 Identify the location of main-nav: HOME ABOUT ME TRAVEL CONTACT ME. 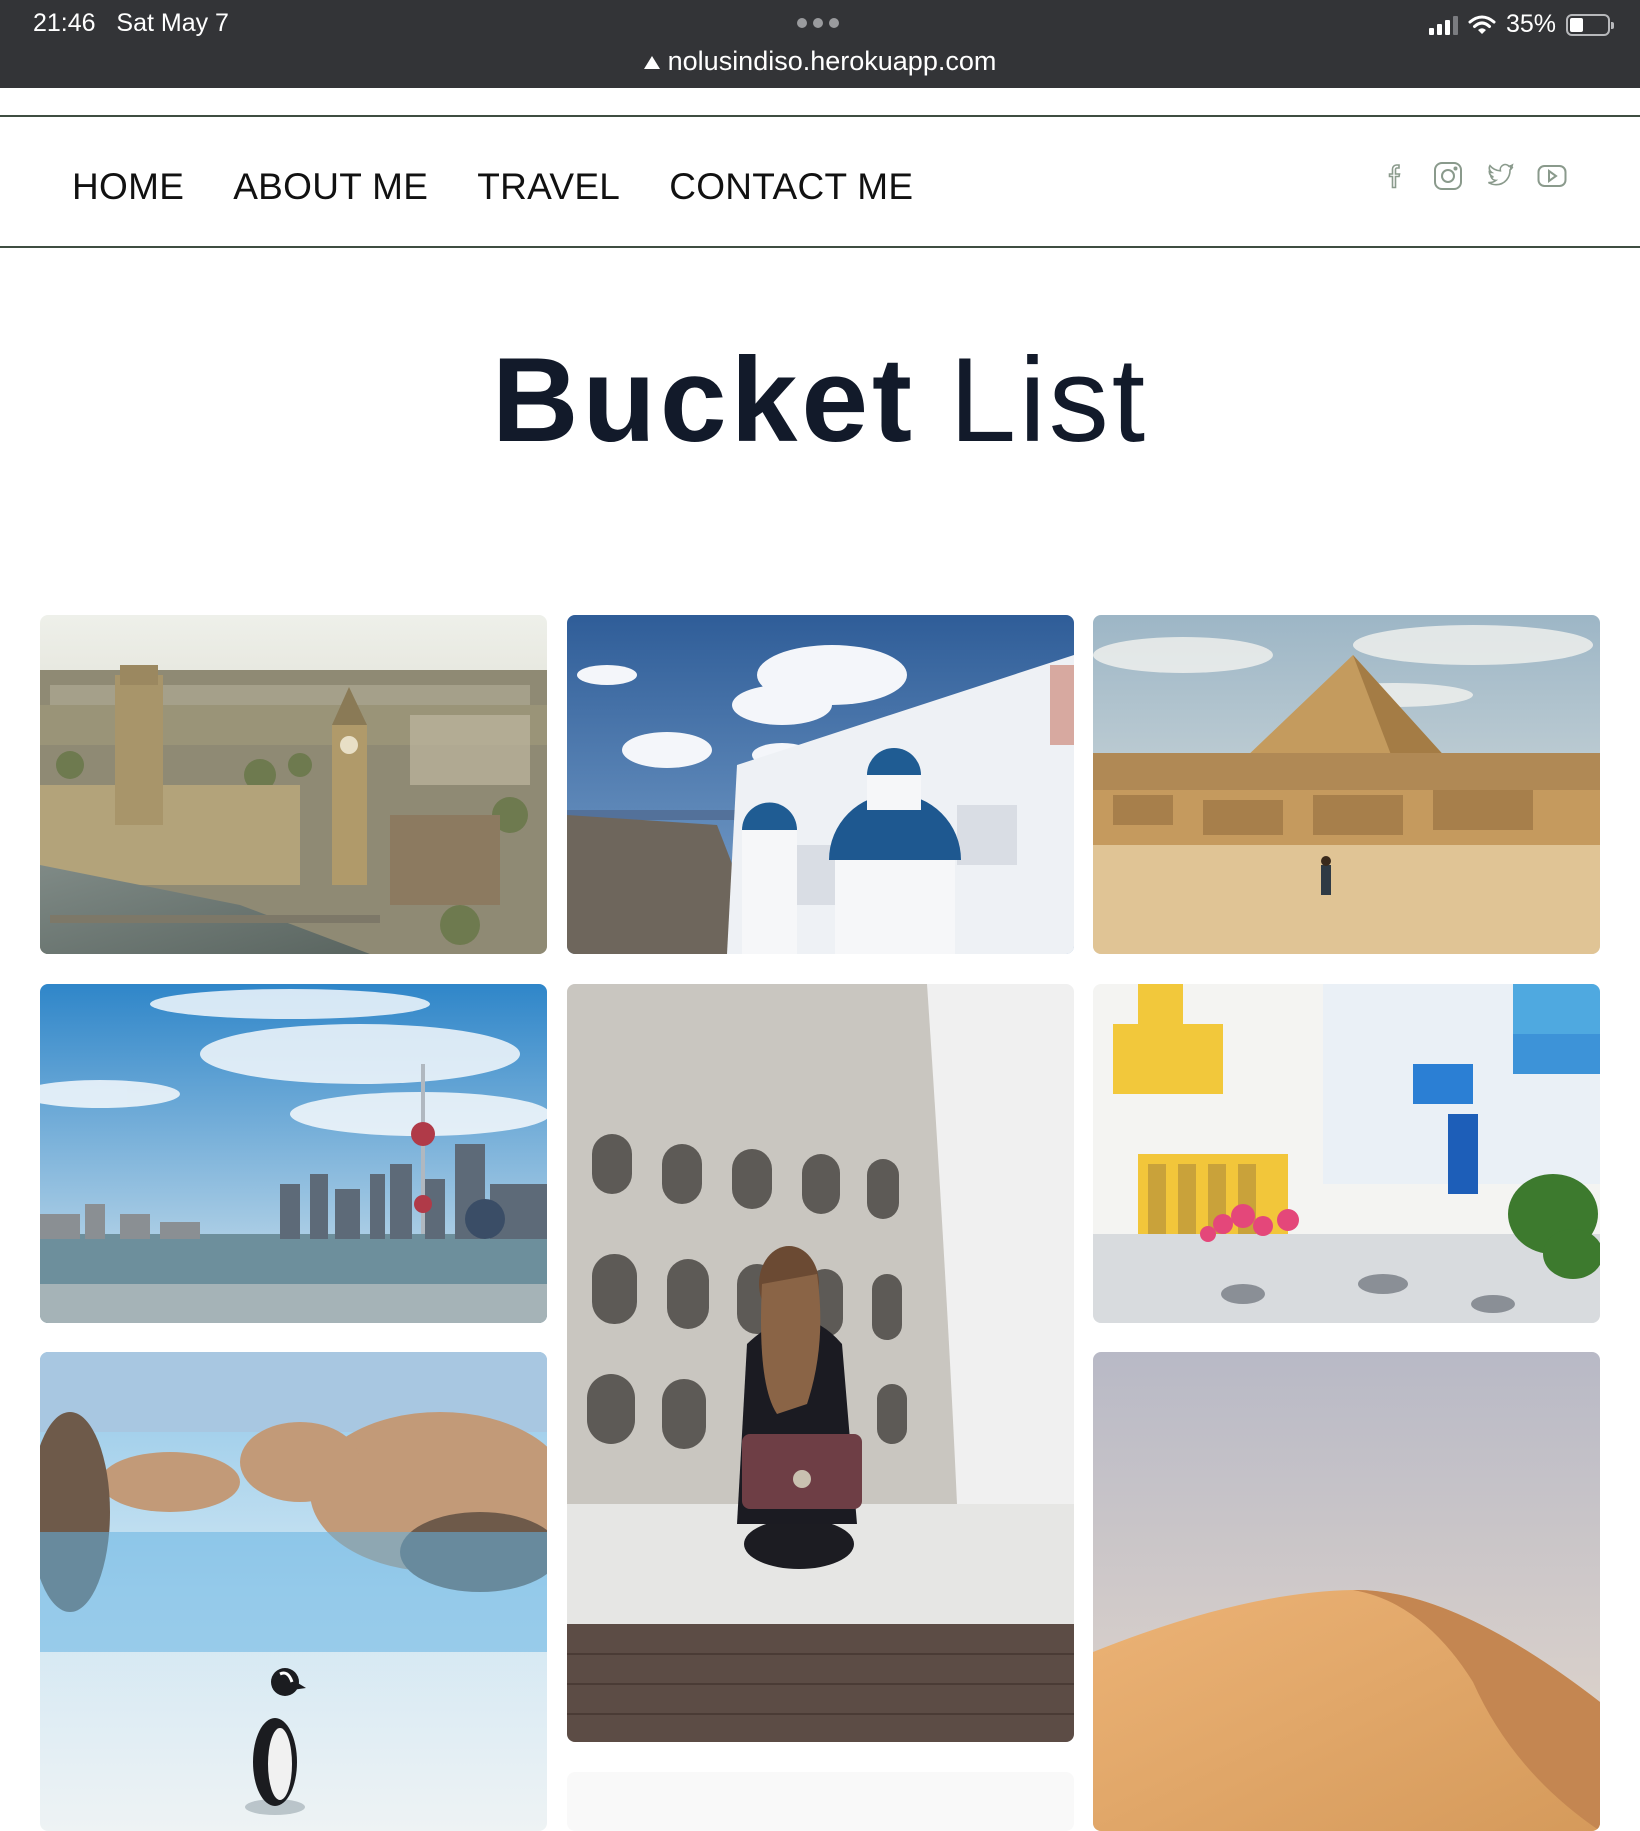
(492, 187).